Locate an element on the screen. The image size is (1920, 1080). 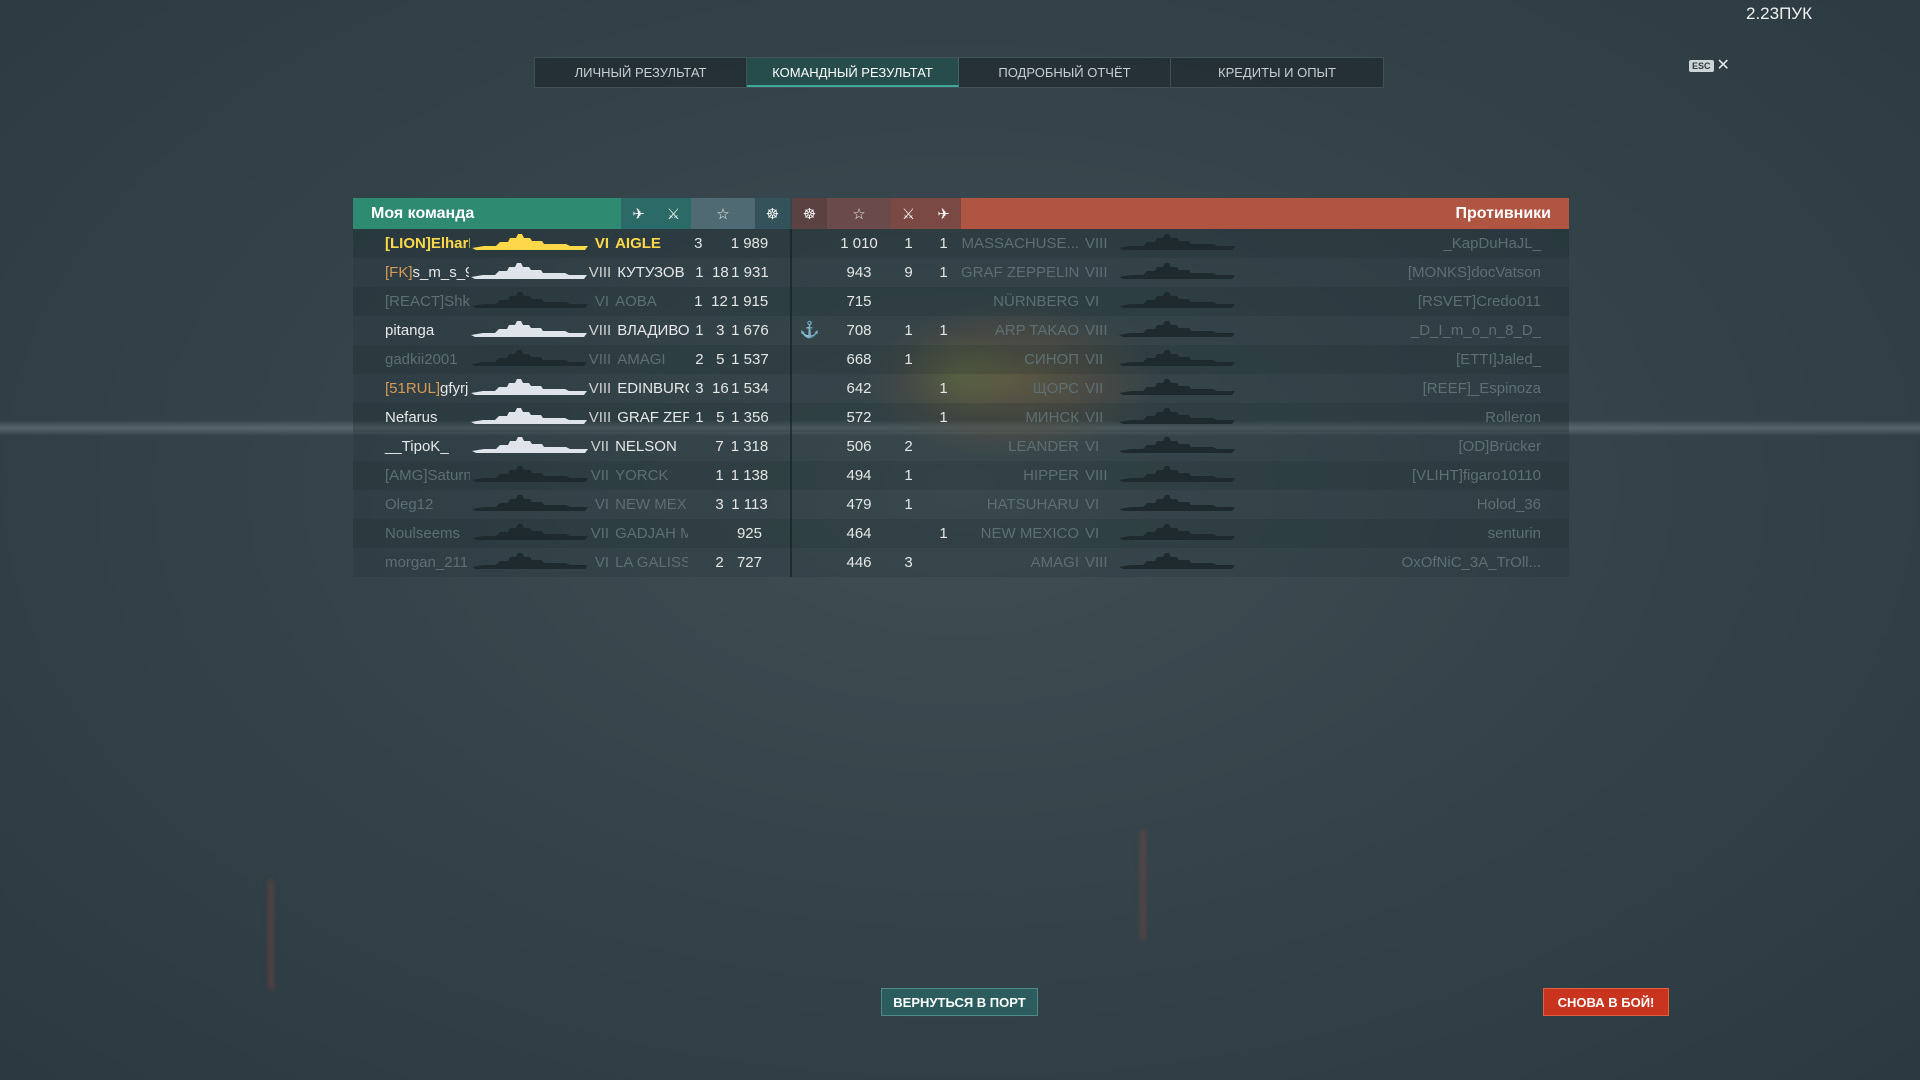
player-name: Rolleron is located at coordinates (1513, 417).